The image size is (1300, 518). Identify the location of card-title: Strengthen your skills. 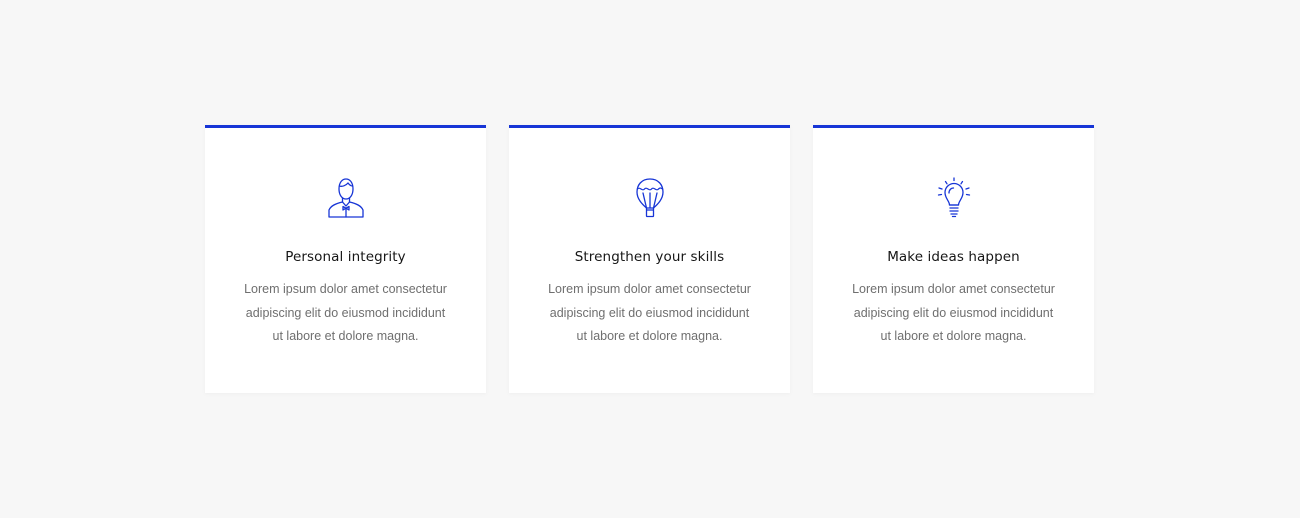
(649, 257).